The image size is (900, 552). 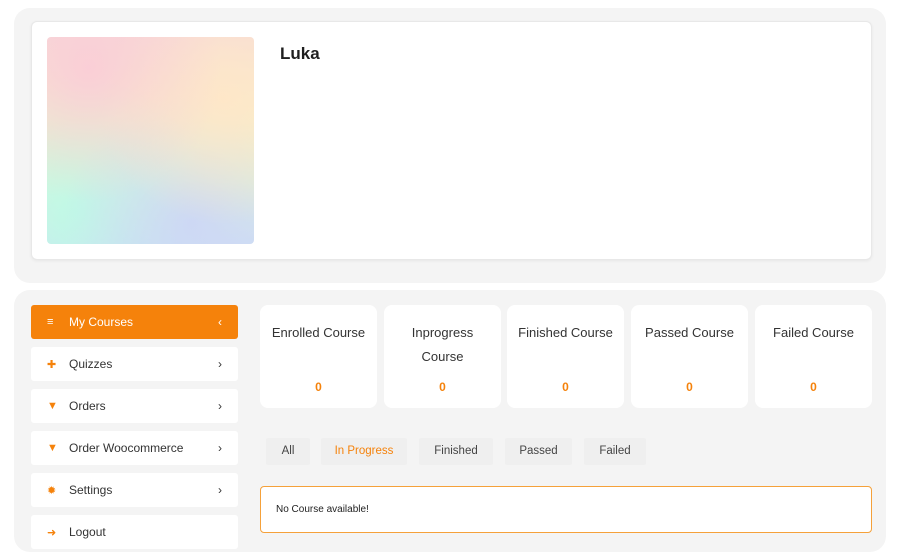 I want to click on menu-item-label: Order Woocommerce, so click(x=126, y=448).